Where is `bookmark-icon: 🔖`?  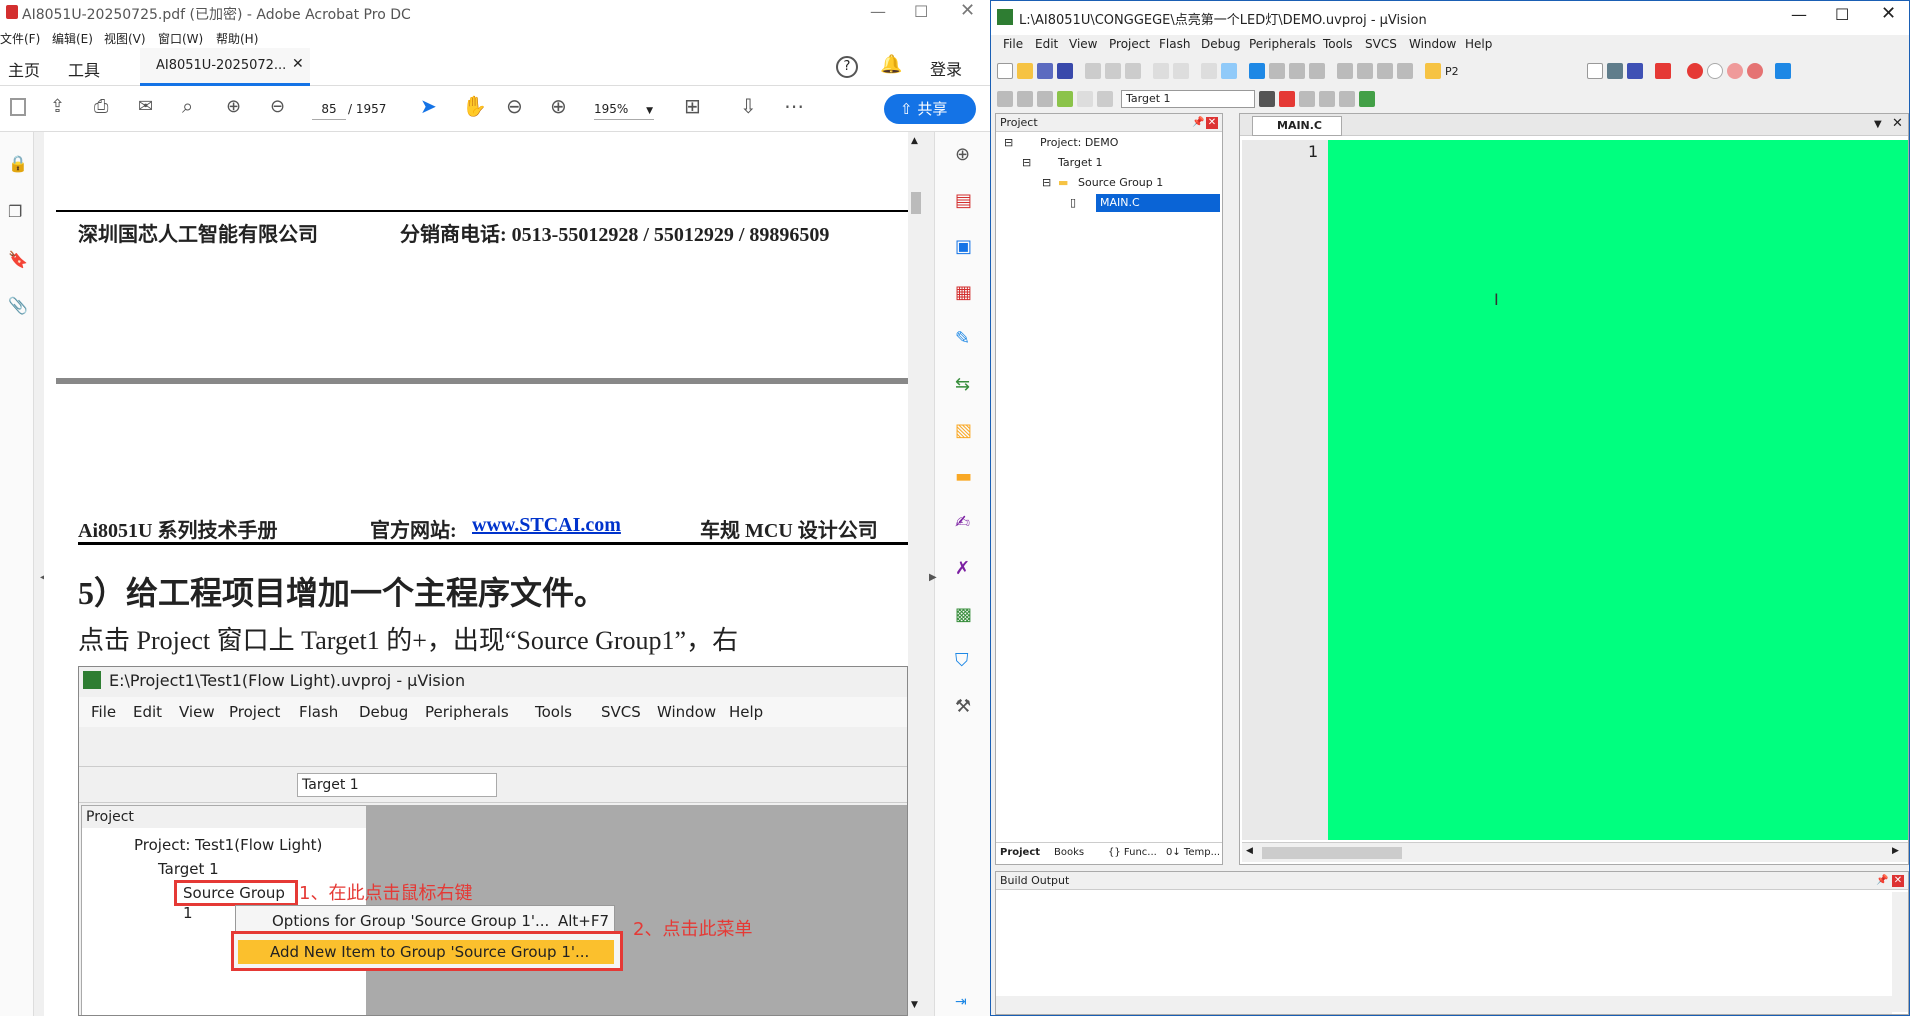 bookmark-icon: 🔖 is located at coordinates (18, 259).